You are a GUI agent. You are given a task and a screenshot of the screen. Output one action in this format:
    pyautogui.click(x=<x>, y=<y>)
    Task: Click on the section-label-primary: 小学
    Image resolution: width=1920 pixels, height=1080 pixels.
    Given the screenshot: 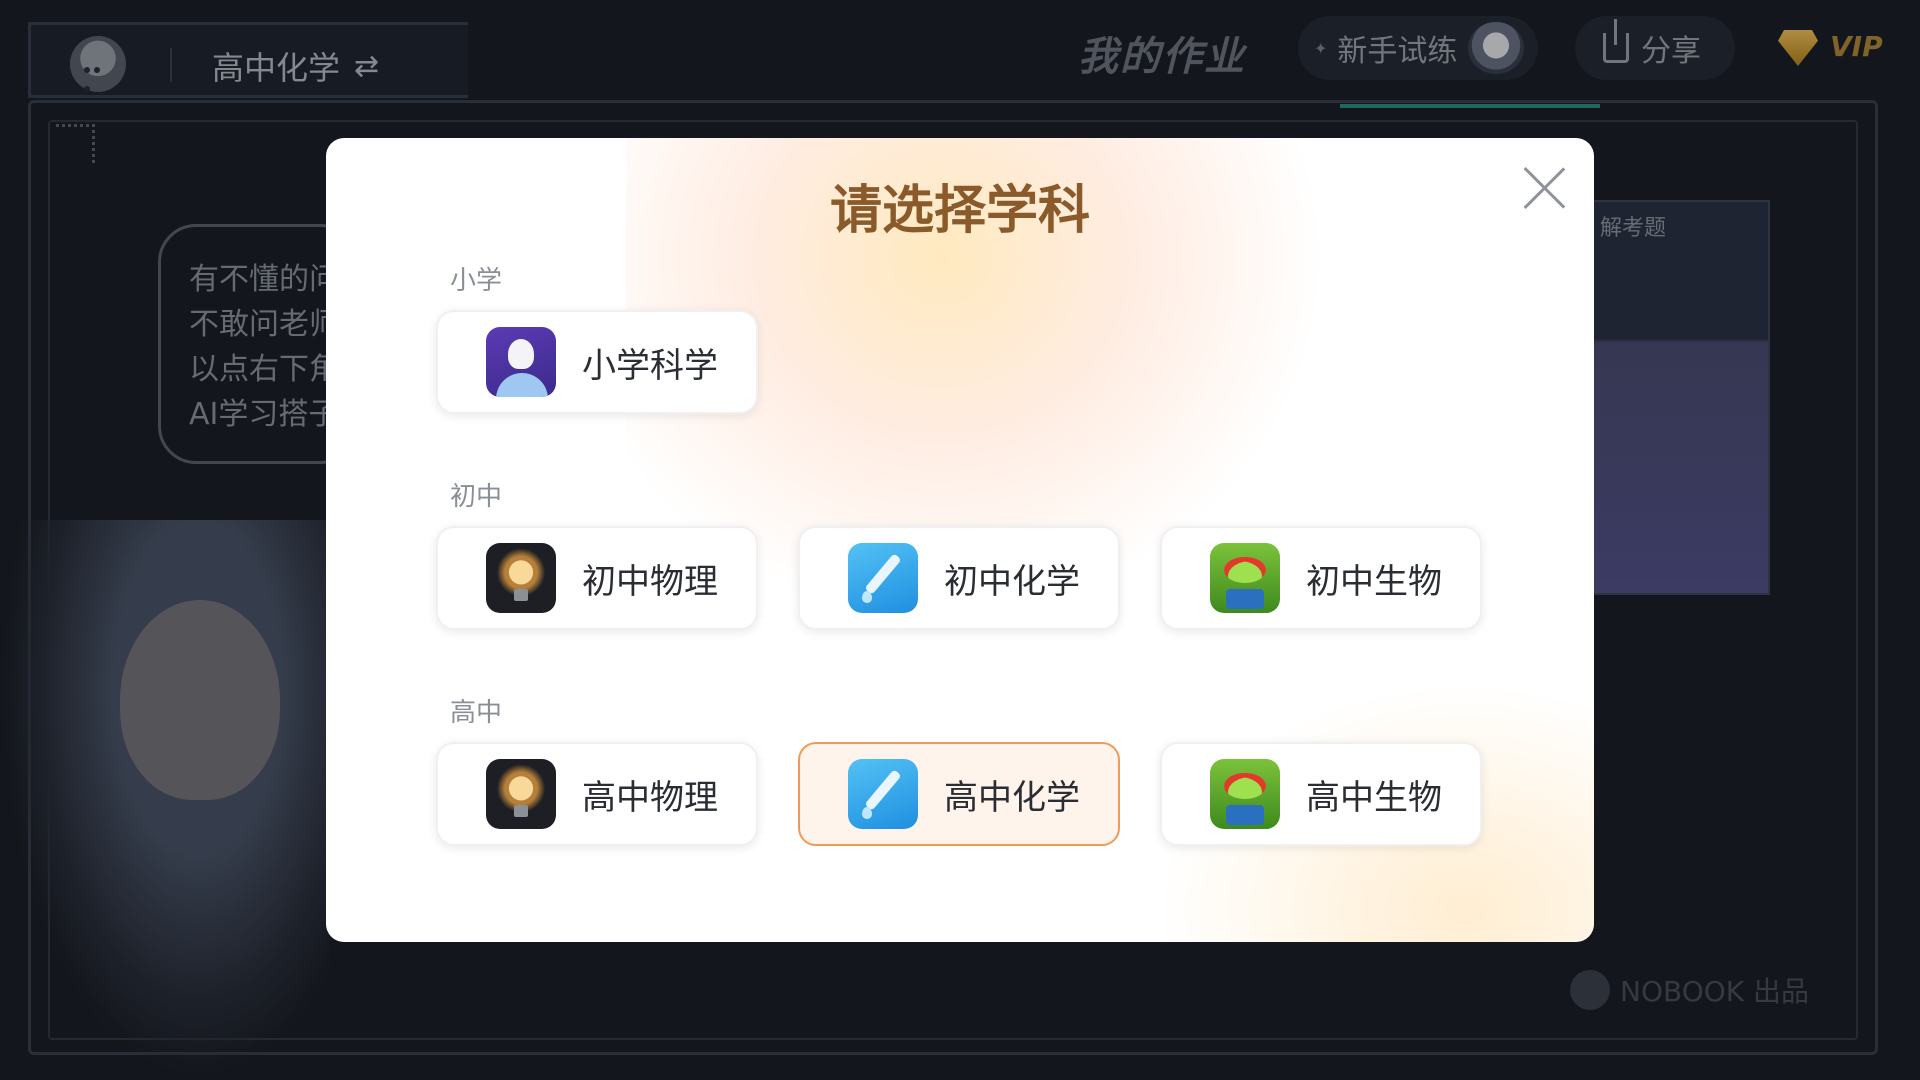 What is the action you would take?
    pyautogui.click(x=476, y=281)
    